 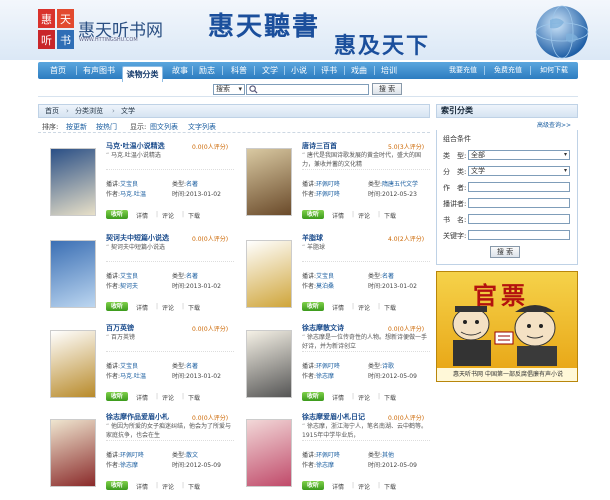 What do you see at coordinates (312, 238) in the screenshot?
I see `book-title: 羊脂球` at bounding box center [312, 238].